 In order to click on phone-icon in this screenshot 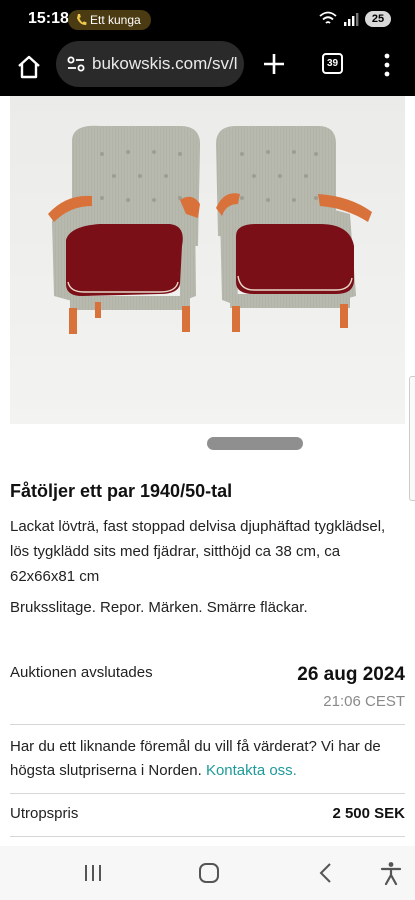, I will do `click(82, 20)`.